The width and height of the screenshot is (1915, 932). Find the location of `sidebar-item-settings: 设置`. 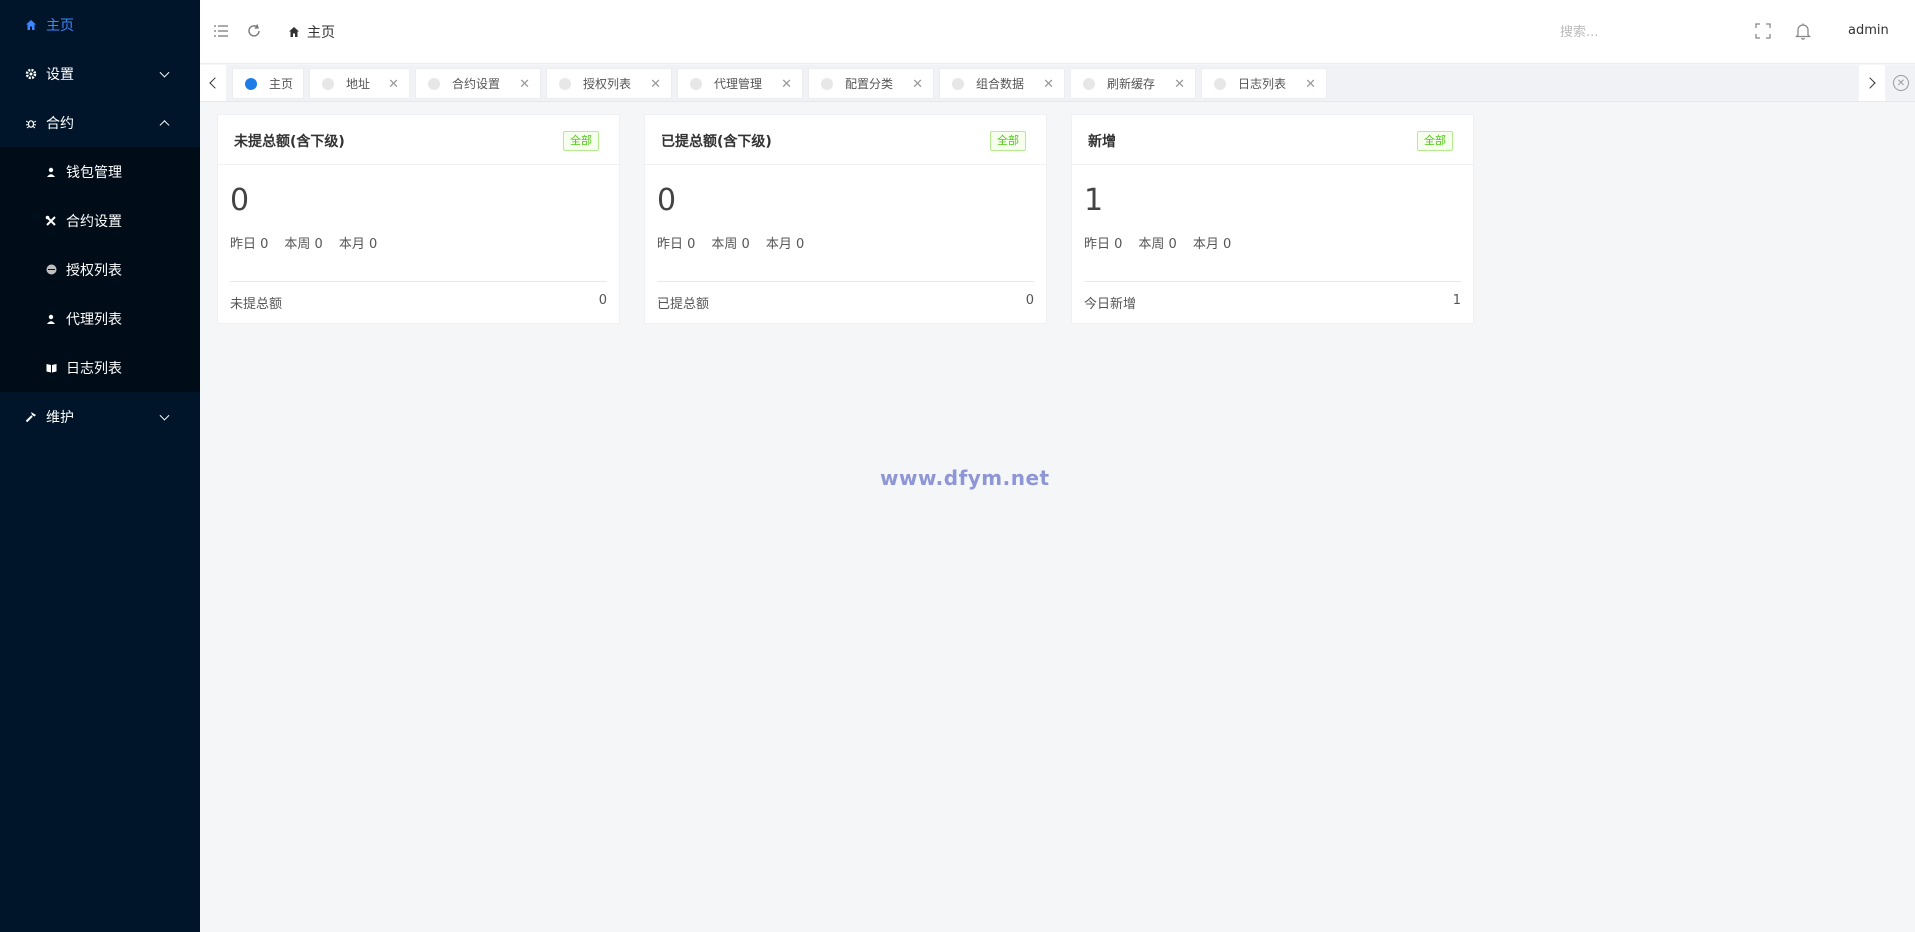

sidebar-item-settings: 设置 is located at coordinates (100, 73).